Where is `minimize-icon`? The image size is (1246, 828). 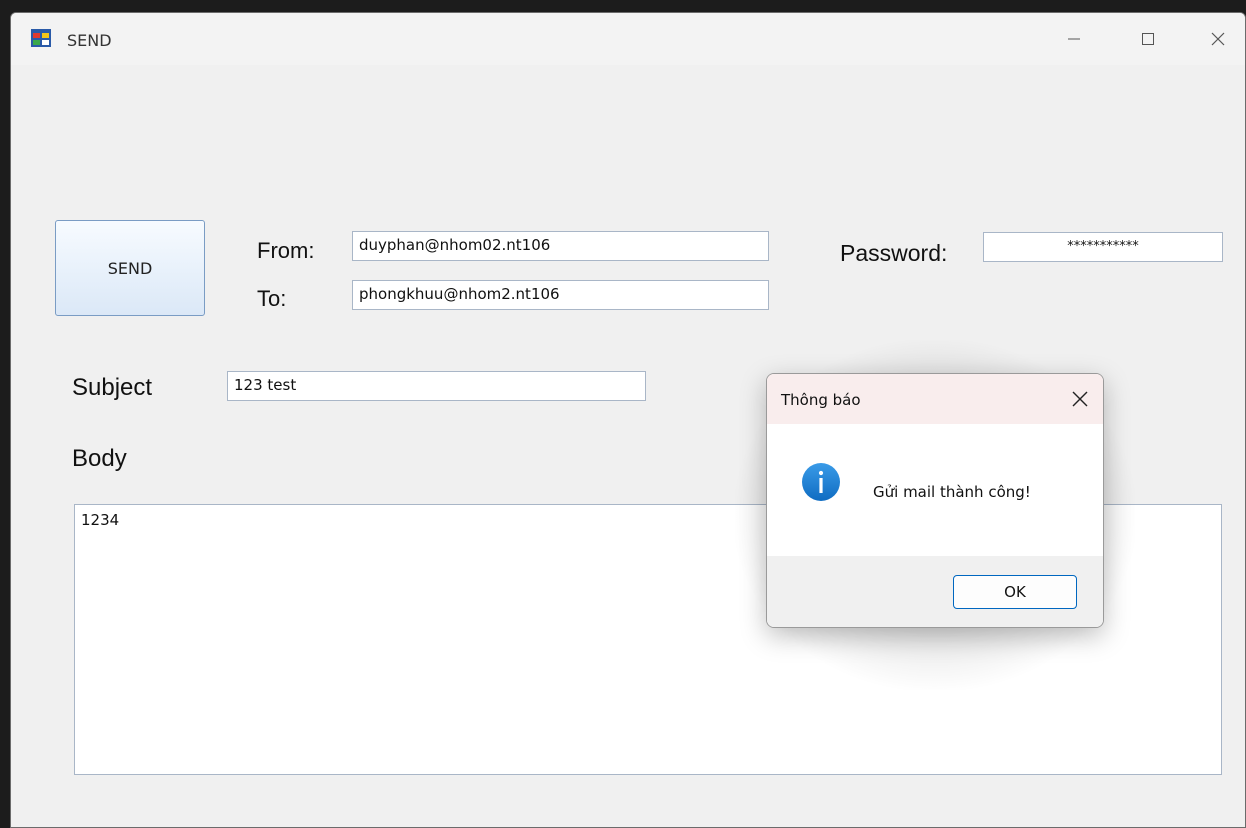
minimize-icon is located at coordinates (1074, 39).